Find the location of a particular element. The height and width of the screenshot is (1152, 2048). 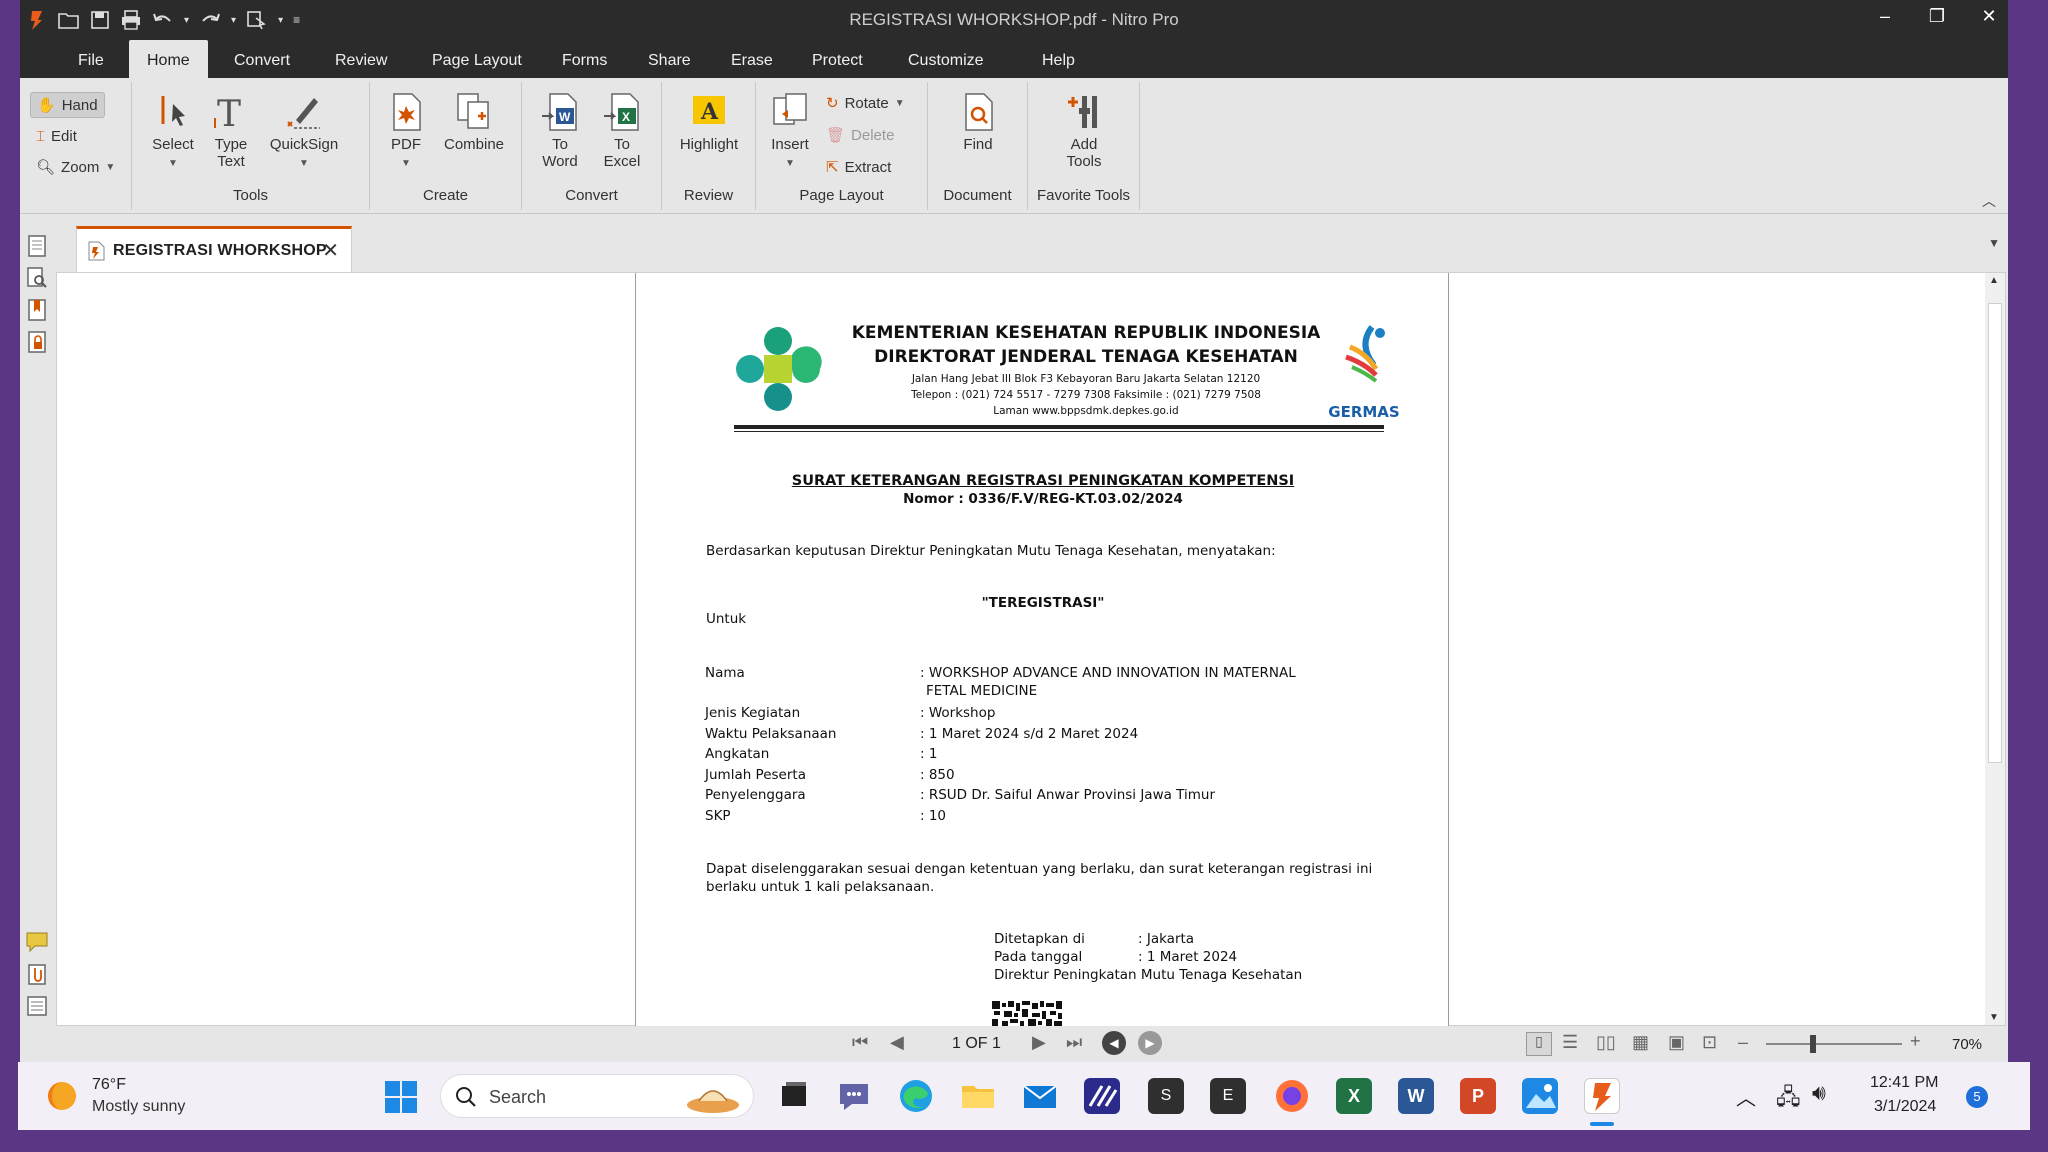

file-explorer-icon is located at coordinates (978, 1096).